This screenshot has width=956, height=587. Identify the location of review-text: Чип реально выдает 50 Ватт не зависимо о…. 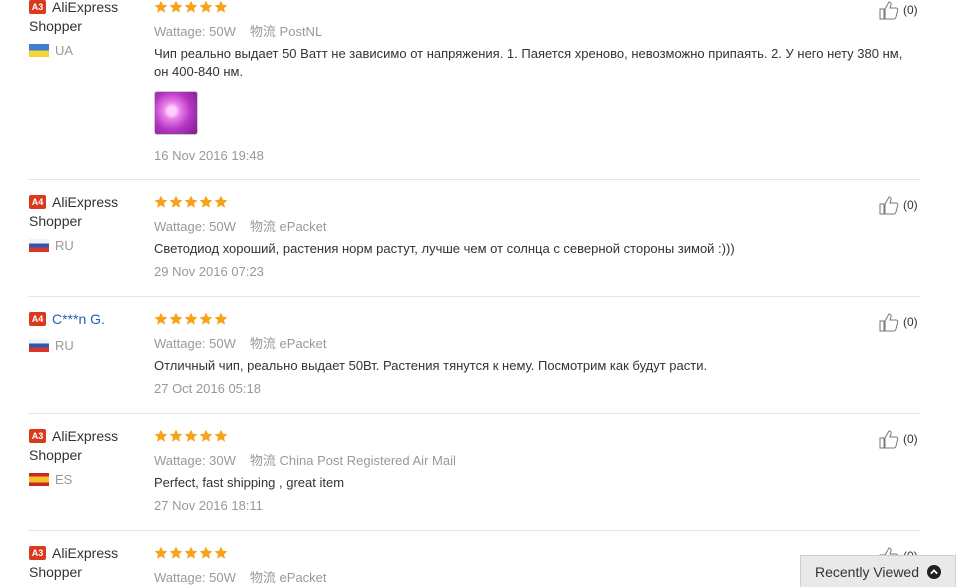
(528, 62).